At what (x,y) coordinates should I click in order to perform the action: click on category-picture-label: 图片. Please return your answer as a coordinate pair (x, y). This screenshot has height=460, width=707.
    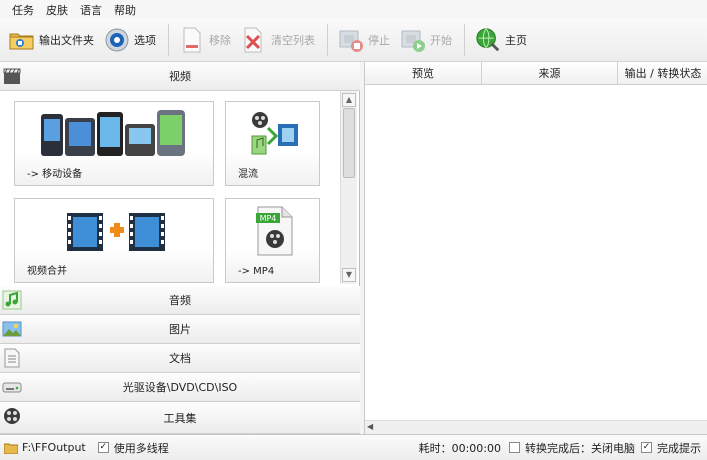
    Looking at the image, I should click on (180, 329).